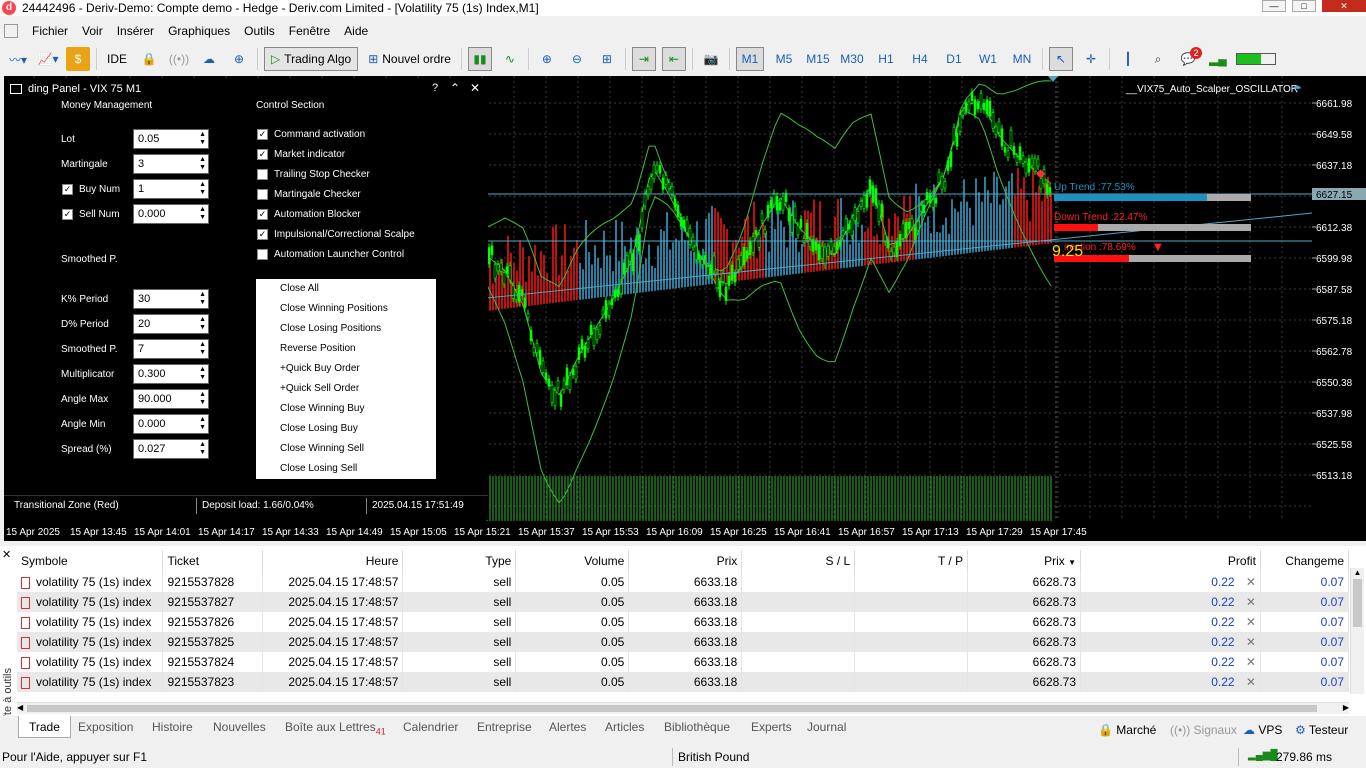  What do you see at coordinates (346, 389) in the screenshot?
I see `quick-sell-order-button: +Quick Sell Order` at bounding box center [346, 389].